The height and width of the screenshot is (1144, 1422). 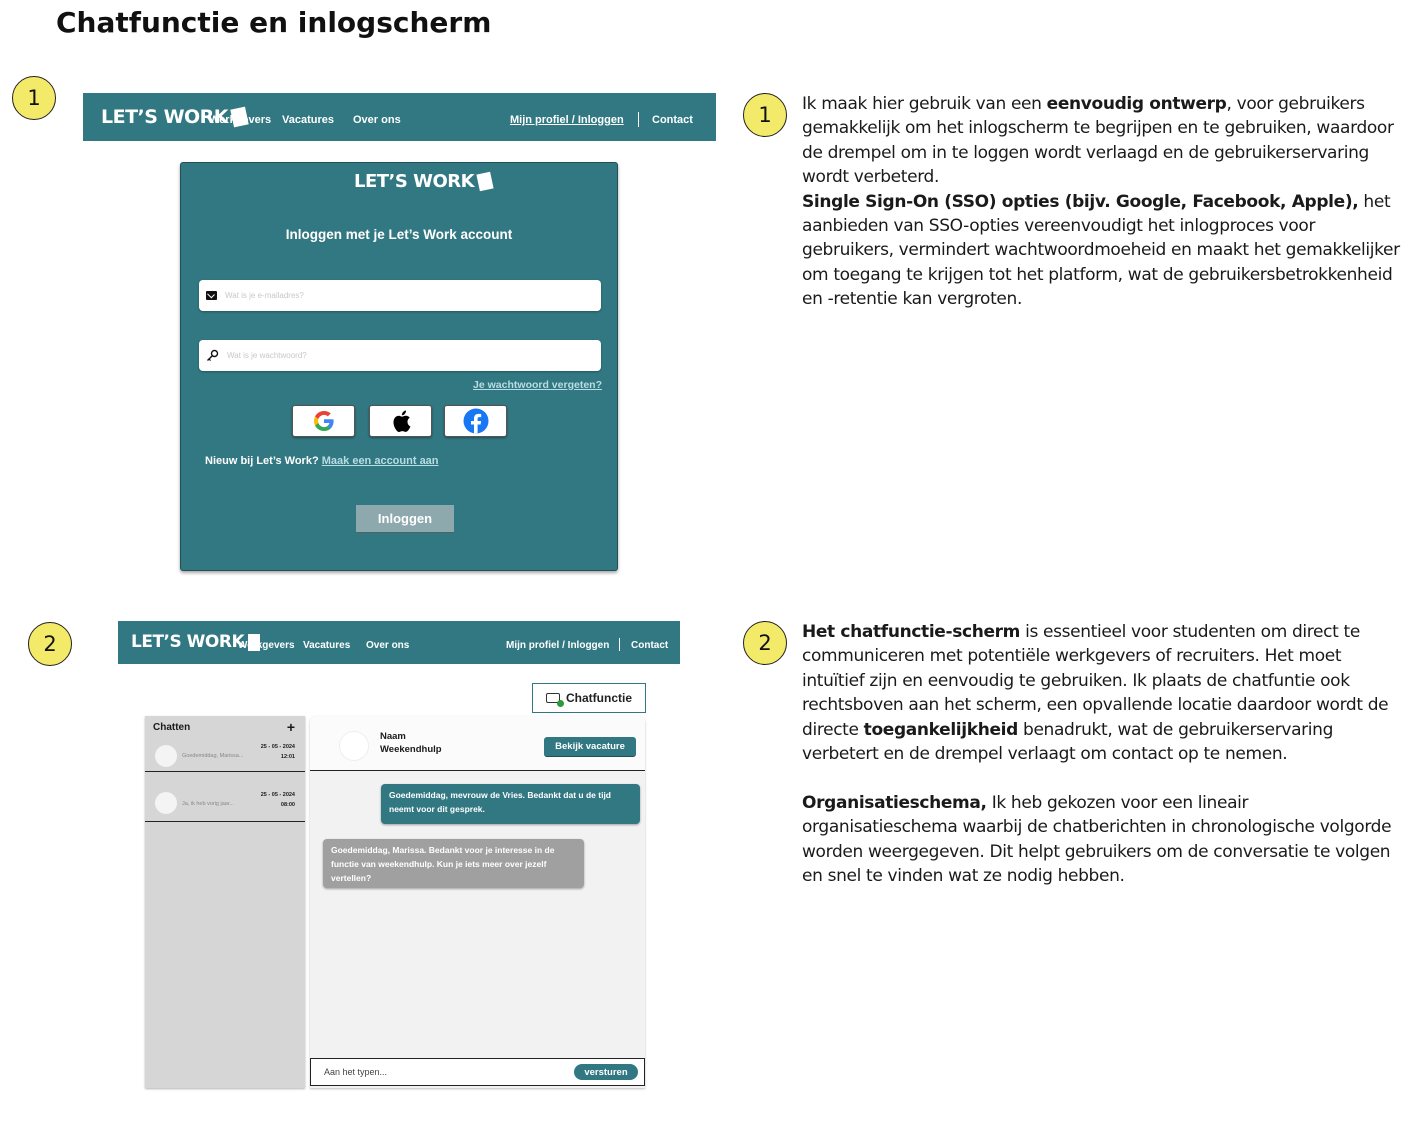 What do you see at coordinates (287, 805) in the screenshot?
I see `chat-time: 08:00` at bounding box center [287, 805].